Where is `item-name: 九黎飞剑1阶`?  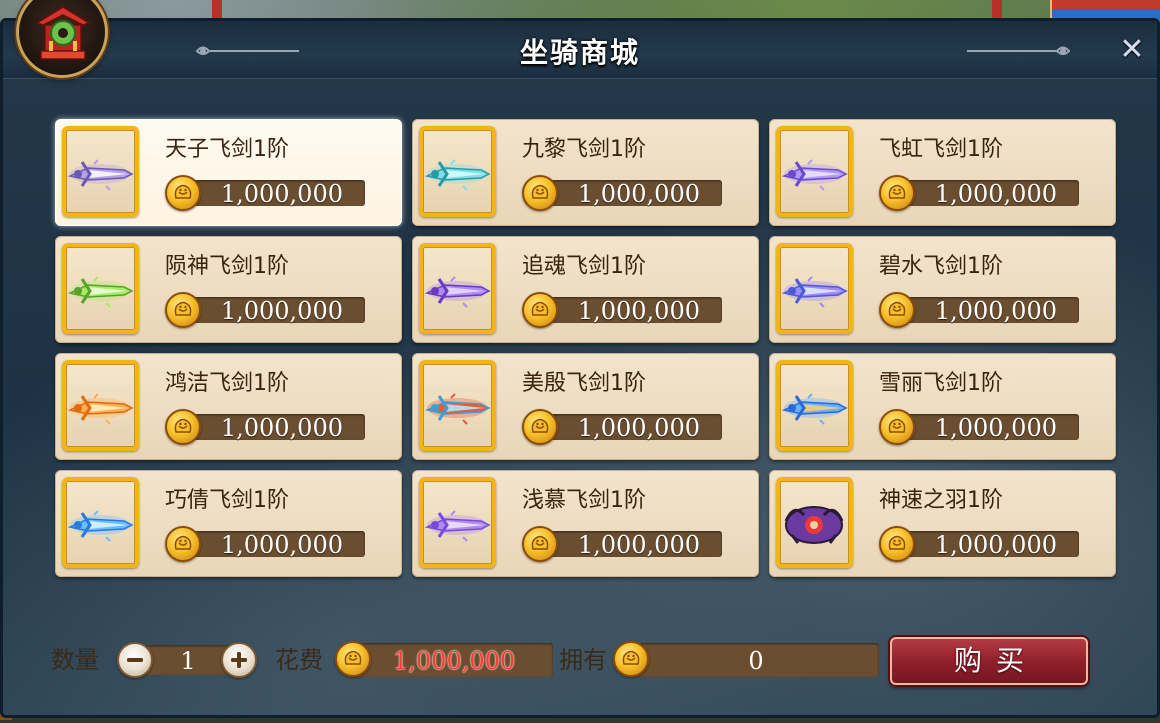 item-name: 九黎飞剑1阶 is located at coordinates (584, 149).